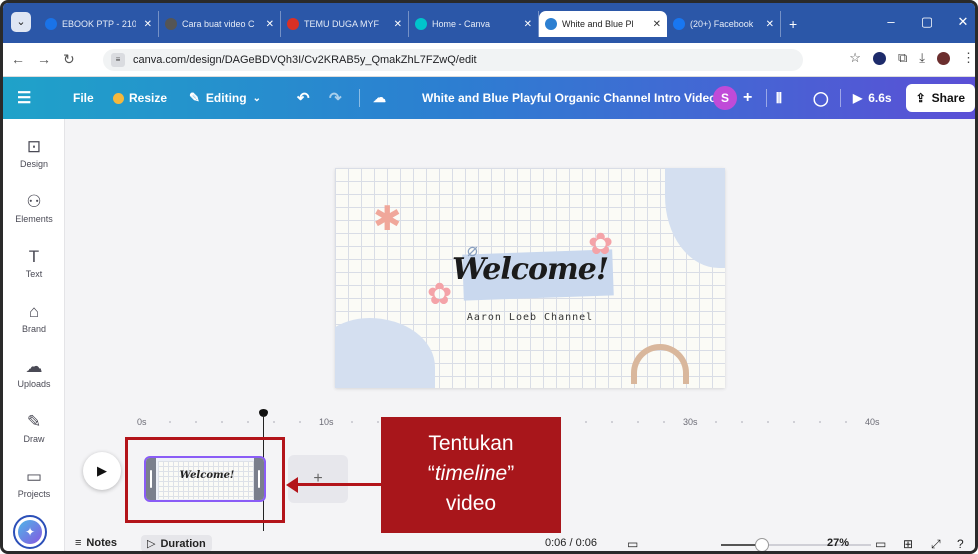 This screenshot has width=978, height=554. I want to click on redo-icon: ↷, so click(335, 98).